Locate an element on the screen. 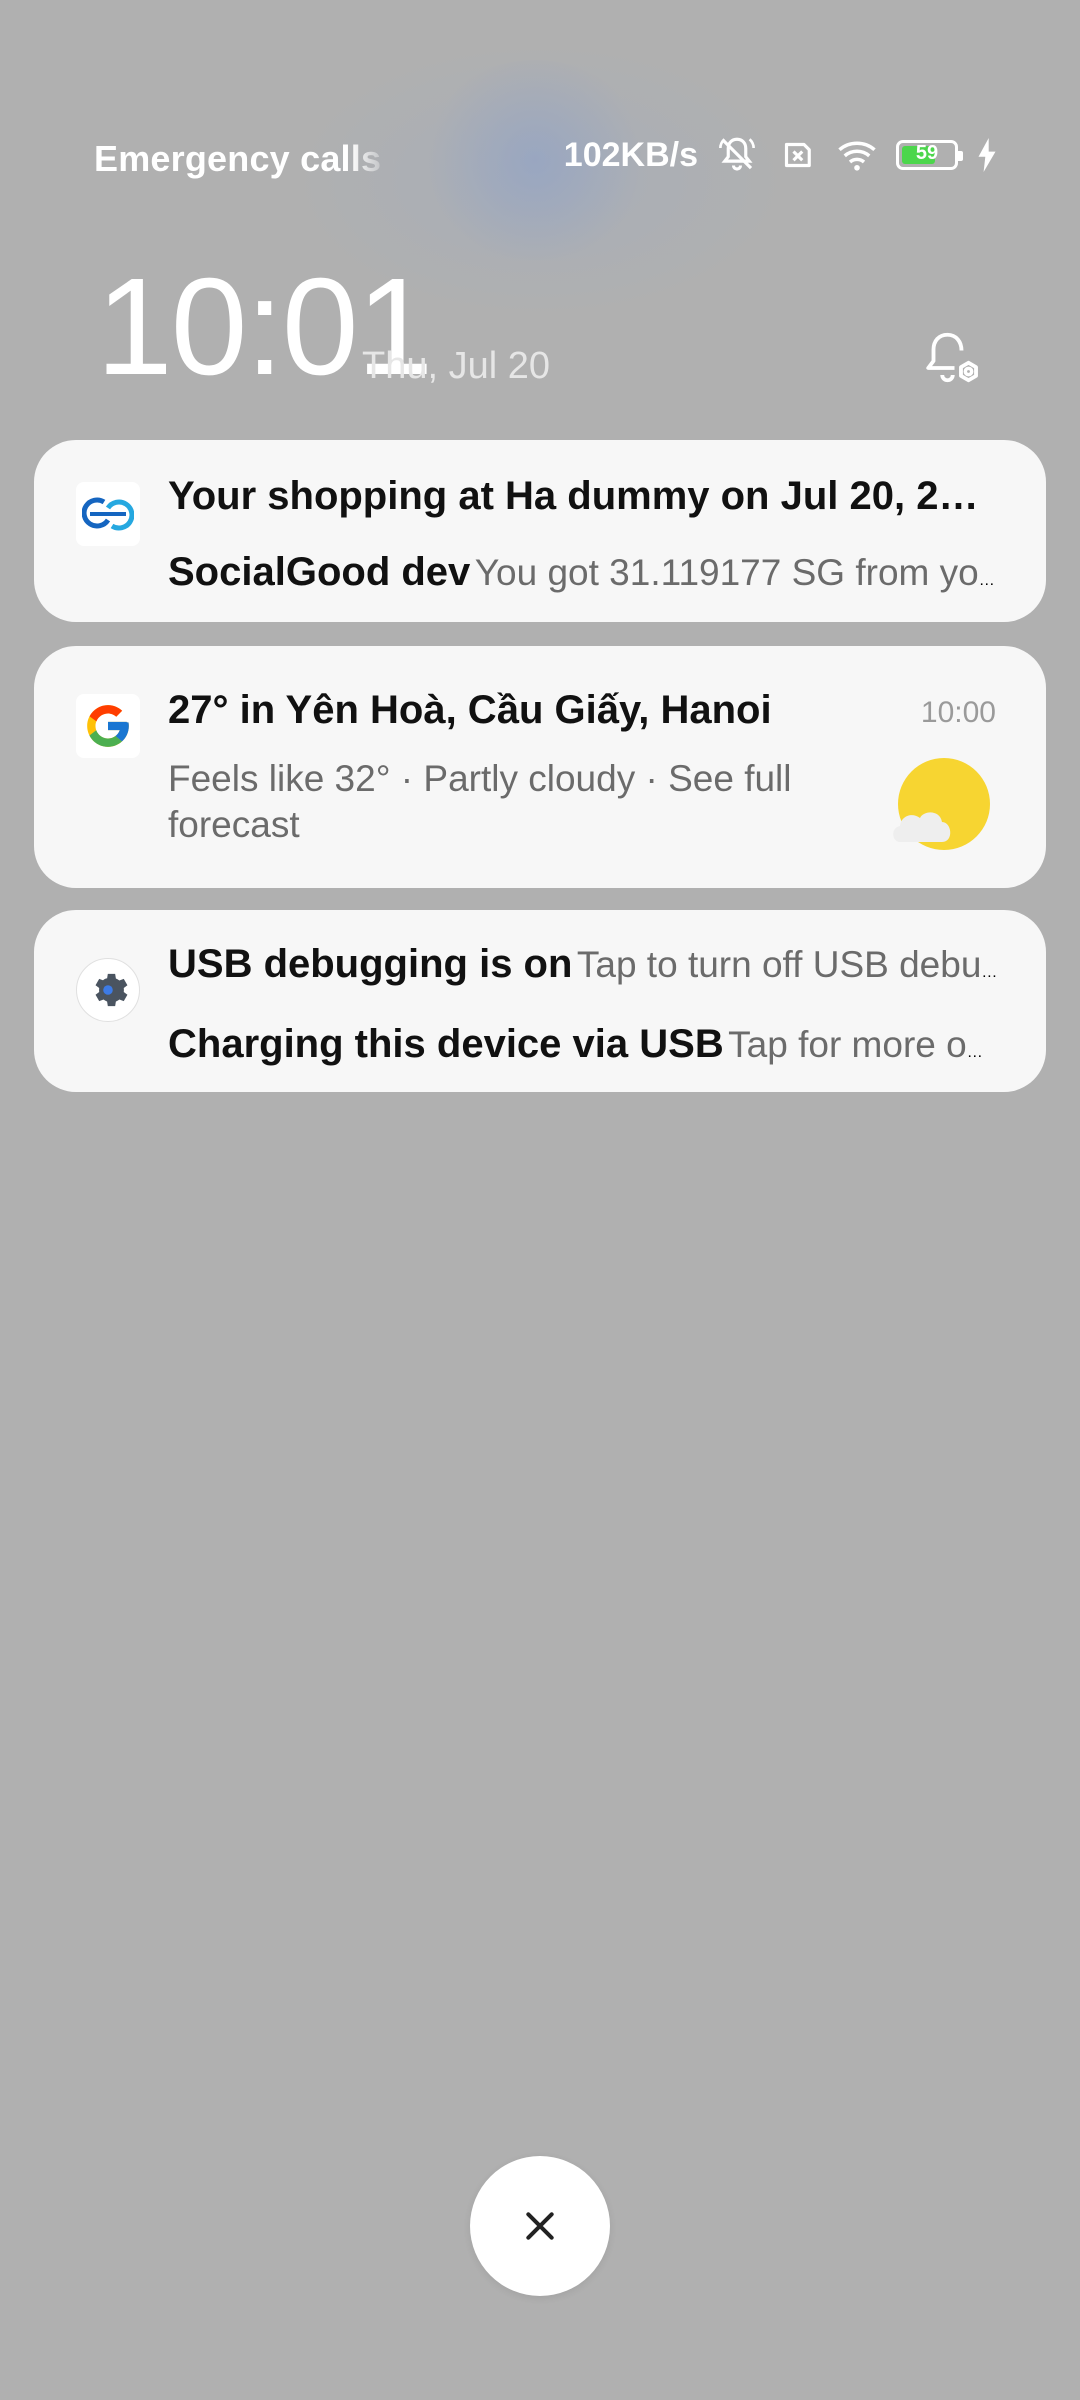 The width and height of the screenshot is (1080, 2400). google-g-icon is located at coordinates (108, 726).